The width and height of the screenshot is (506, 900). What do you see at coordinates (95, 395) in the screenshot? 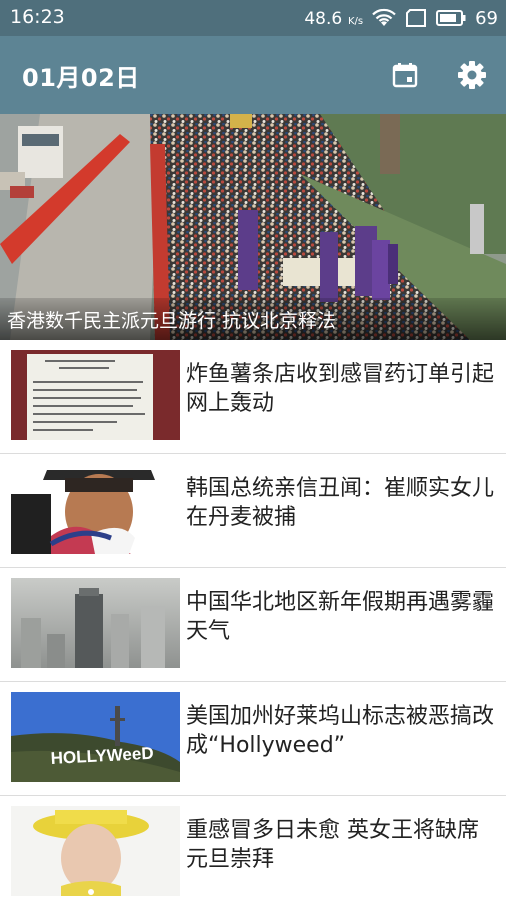
I see `receipt-image` at bounding box center [95, 395].